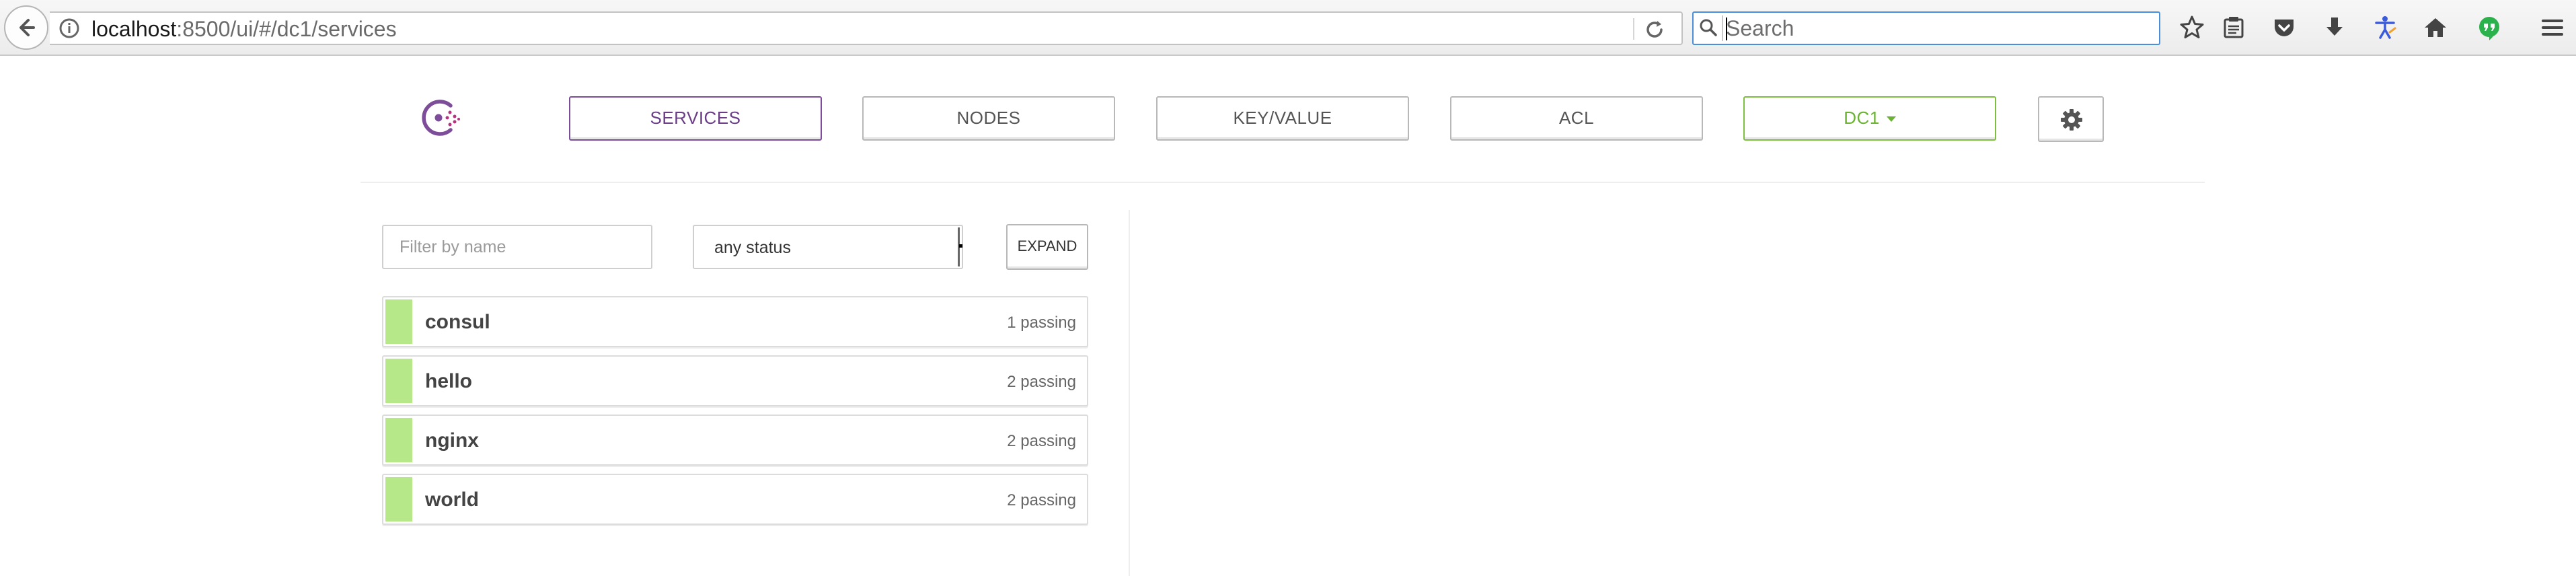 The image size is (2576, 576). What do you see at coordinates (1938, 28) in the screenshot?
I see `search-input` at bounding box center [1938, 28].